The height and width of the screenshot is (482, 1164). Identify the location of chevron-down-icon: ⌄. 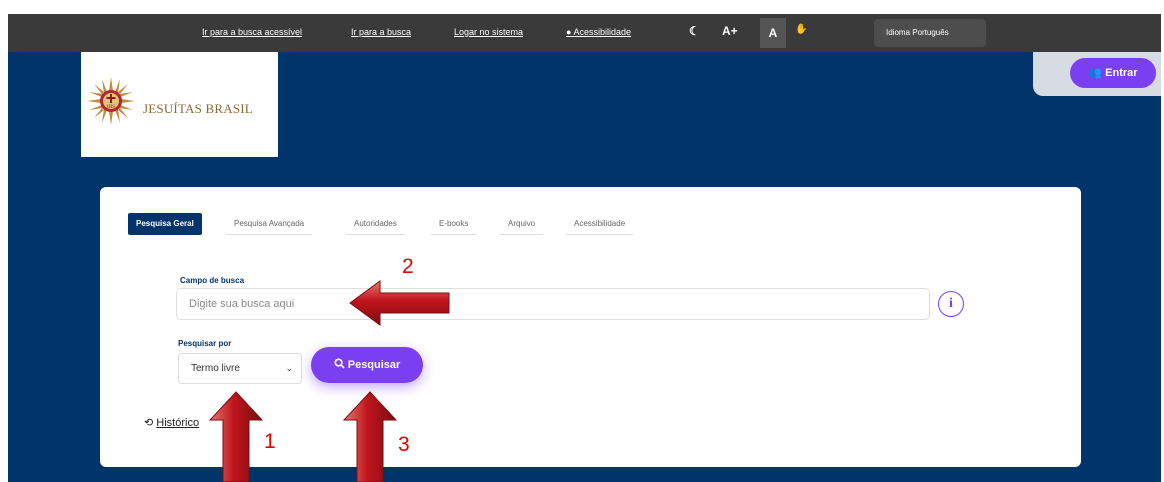
(289, 368).